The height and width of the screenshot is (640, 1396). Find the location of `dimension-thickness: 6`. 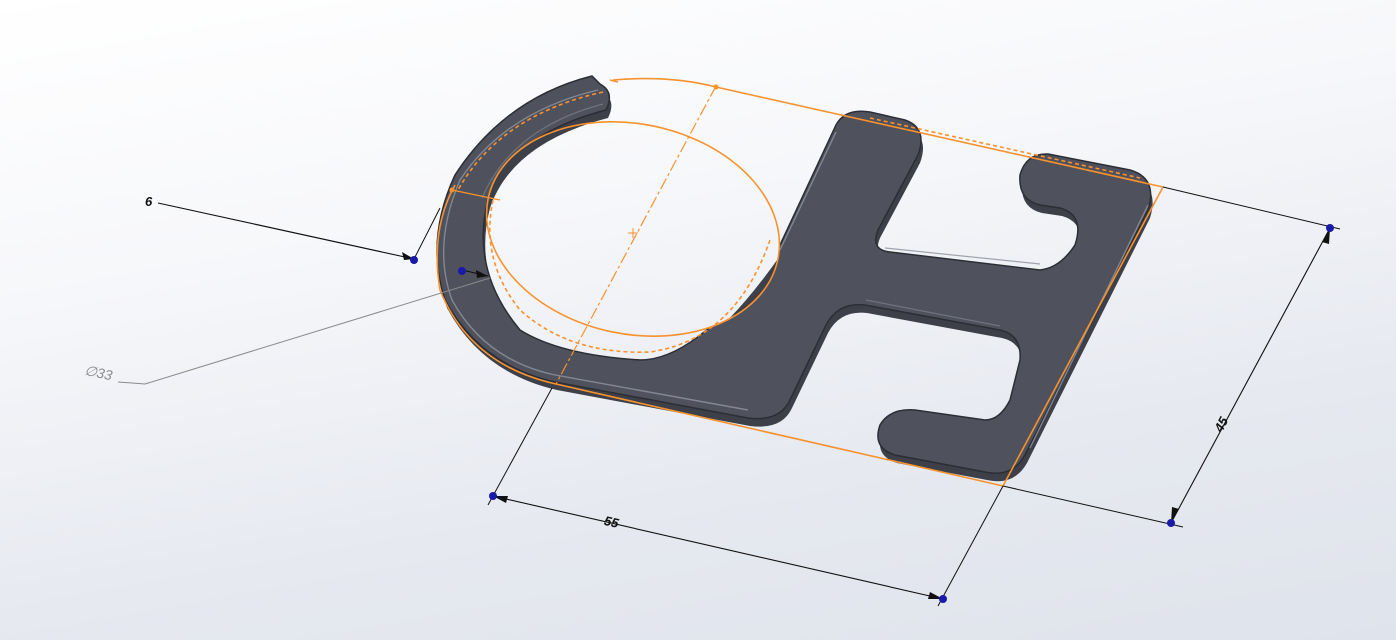

dimension-thickness: 6 is located at coordinates (293, 229).